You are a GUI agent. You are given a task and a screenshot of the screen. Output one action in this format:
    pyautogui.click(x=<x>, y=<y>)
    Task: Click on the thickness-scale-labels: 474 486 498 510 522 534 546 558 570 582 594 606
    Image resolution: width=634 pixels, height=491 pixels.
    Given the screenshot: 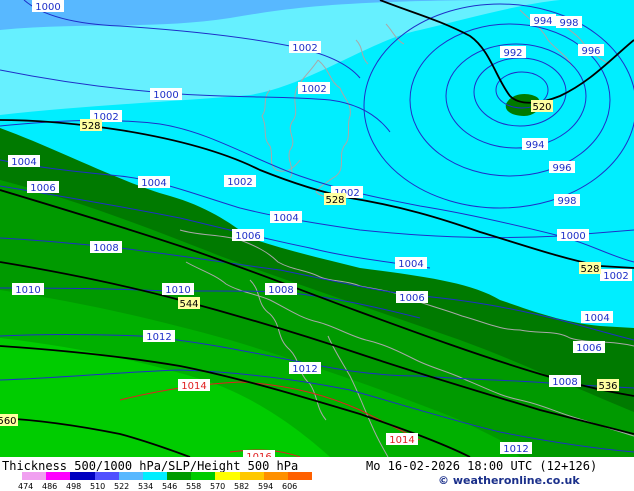 What is the action you would take?
    pyautogui.click(x=173, y=486)
    